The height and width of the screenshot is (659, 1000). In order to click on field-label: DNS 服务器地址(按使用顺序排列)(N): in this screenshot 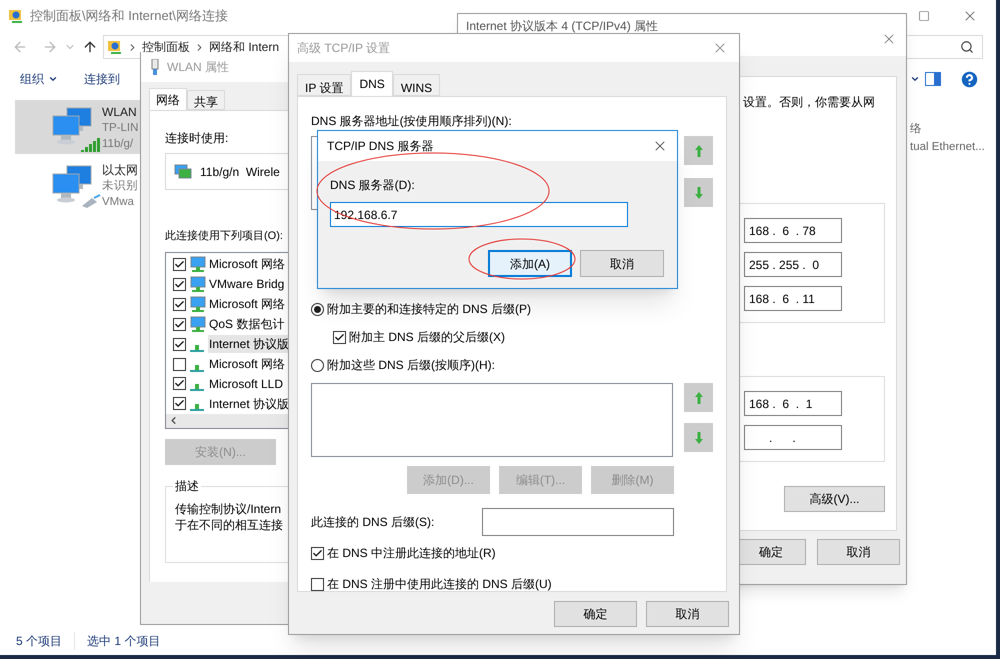, I will do `click(412, 121)`.